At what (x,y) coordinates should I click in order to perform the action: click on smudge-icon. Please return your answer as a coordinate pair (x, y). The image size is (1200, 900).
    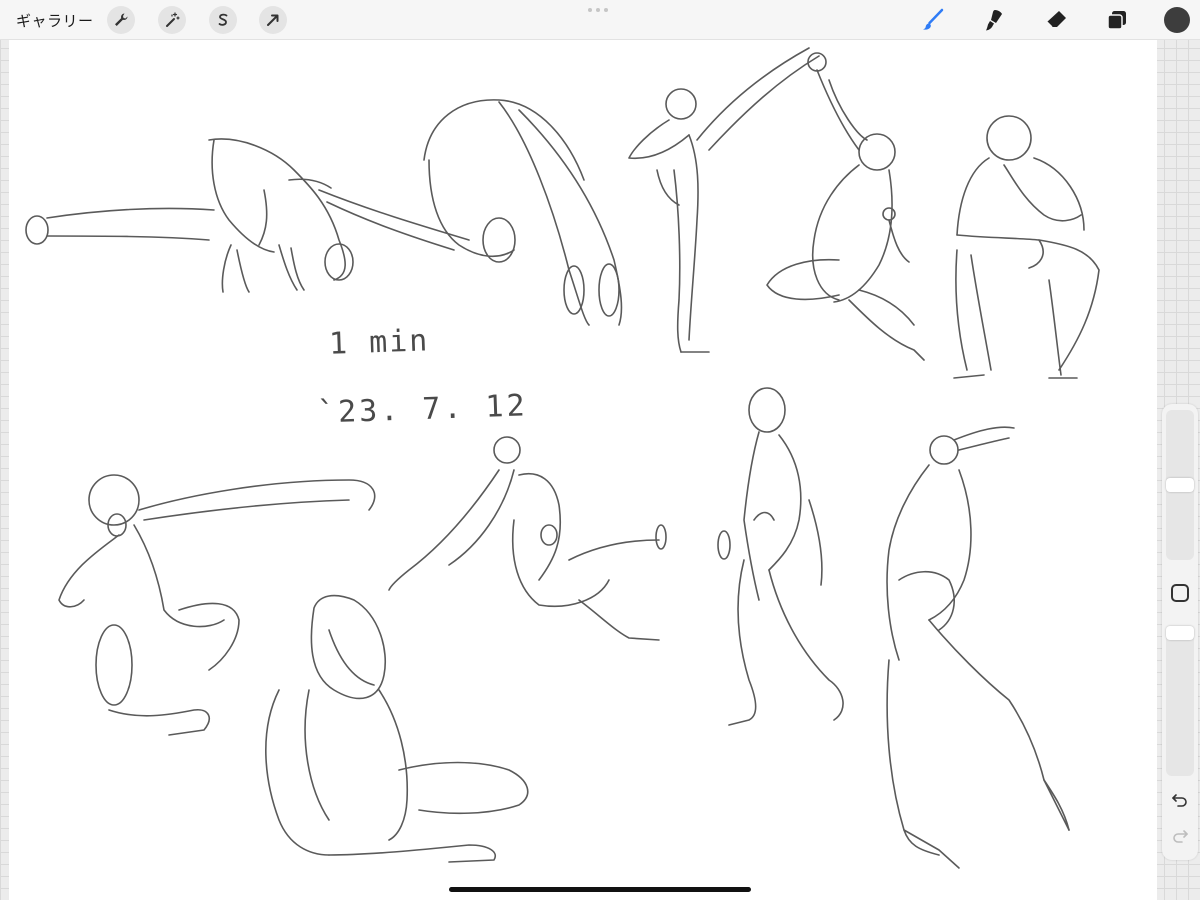
    Looking at the image, I should click on (994, 20).